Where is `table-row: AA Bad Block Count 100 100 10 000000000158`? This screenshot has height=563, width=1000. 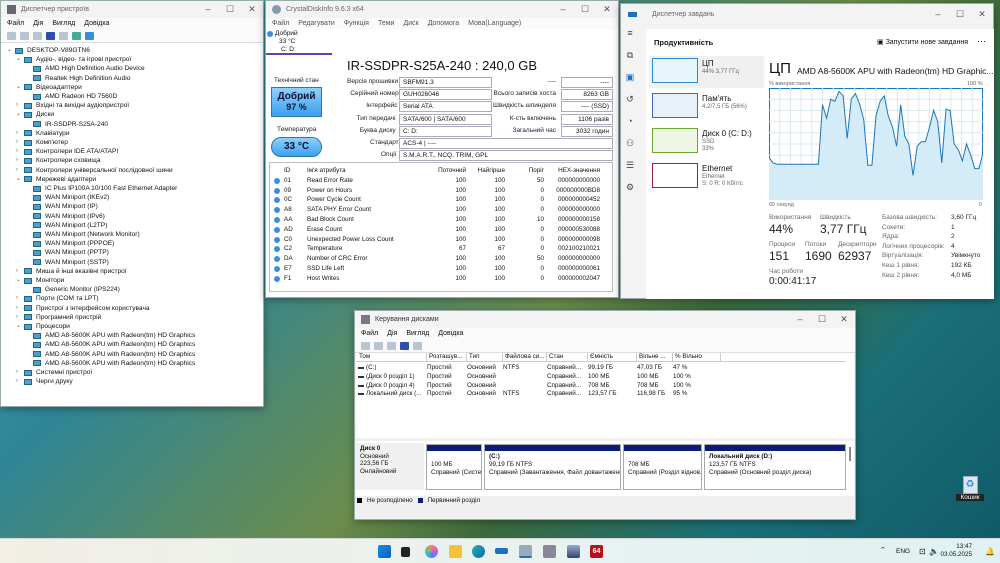
table-row: AA Bad Block Count 100 100 10 000000000158 is located at coordinates (441, 220).